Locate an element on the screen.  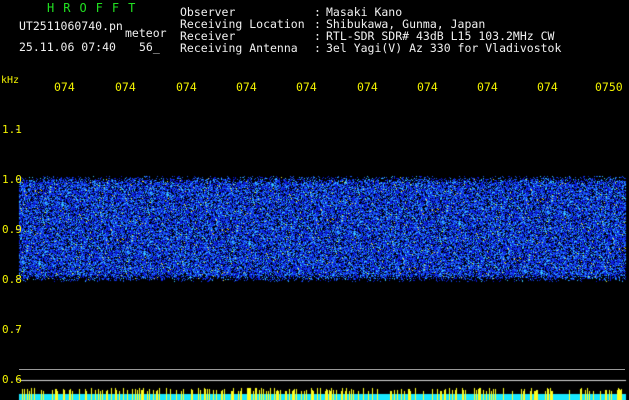
date-time: 25.11.06 07:40 is located at coordinates (67, 47).